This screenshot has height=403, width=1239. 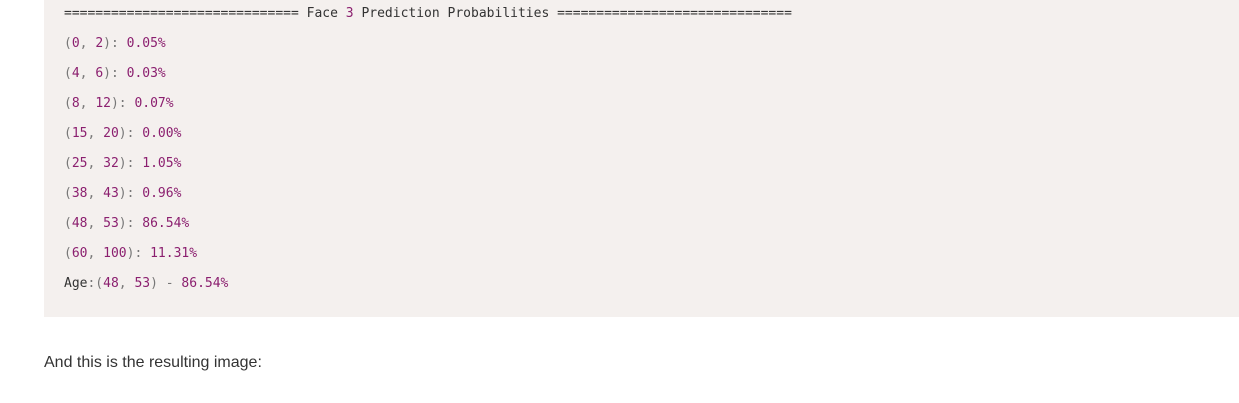 I want to click on probability-row: (8, 12): 0.07%, so click(x=119, y=103).